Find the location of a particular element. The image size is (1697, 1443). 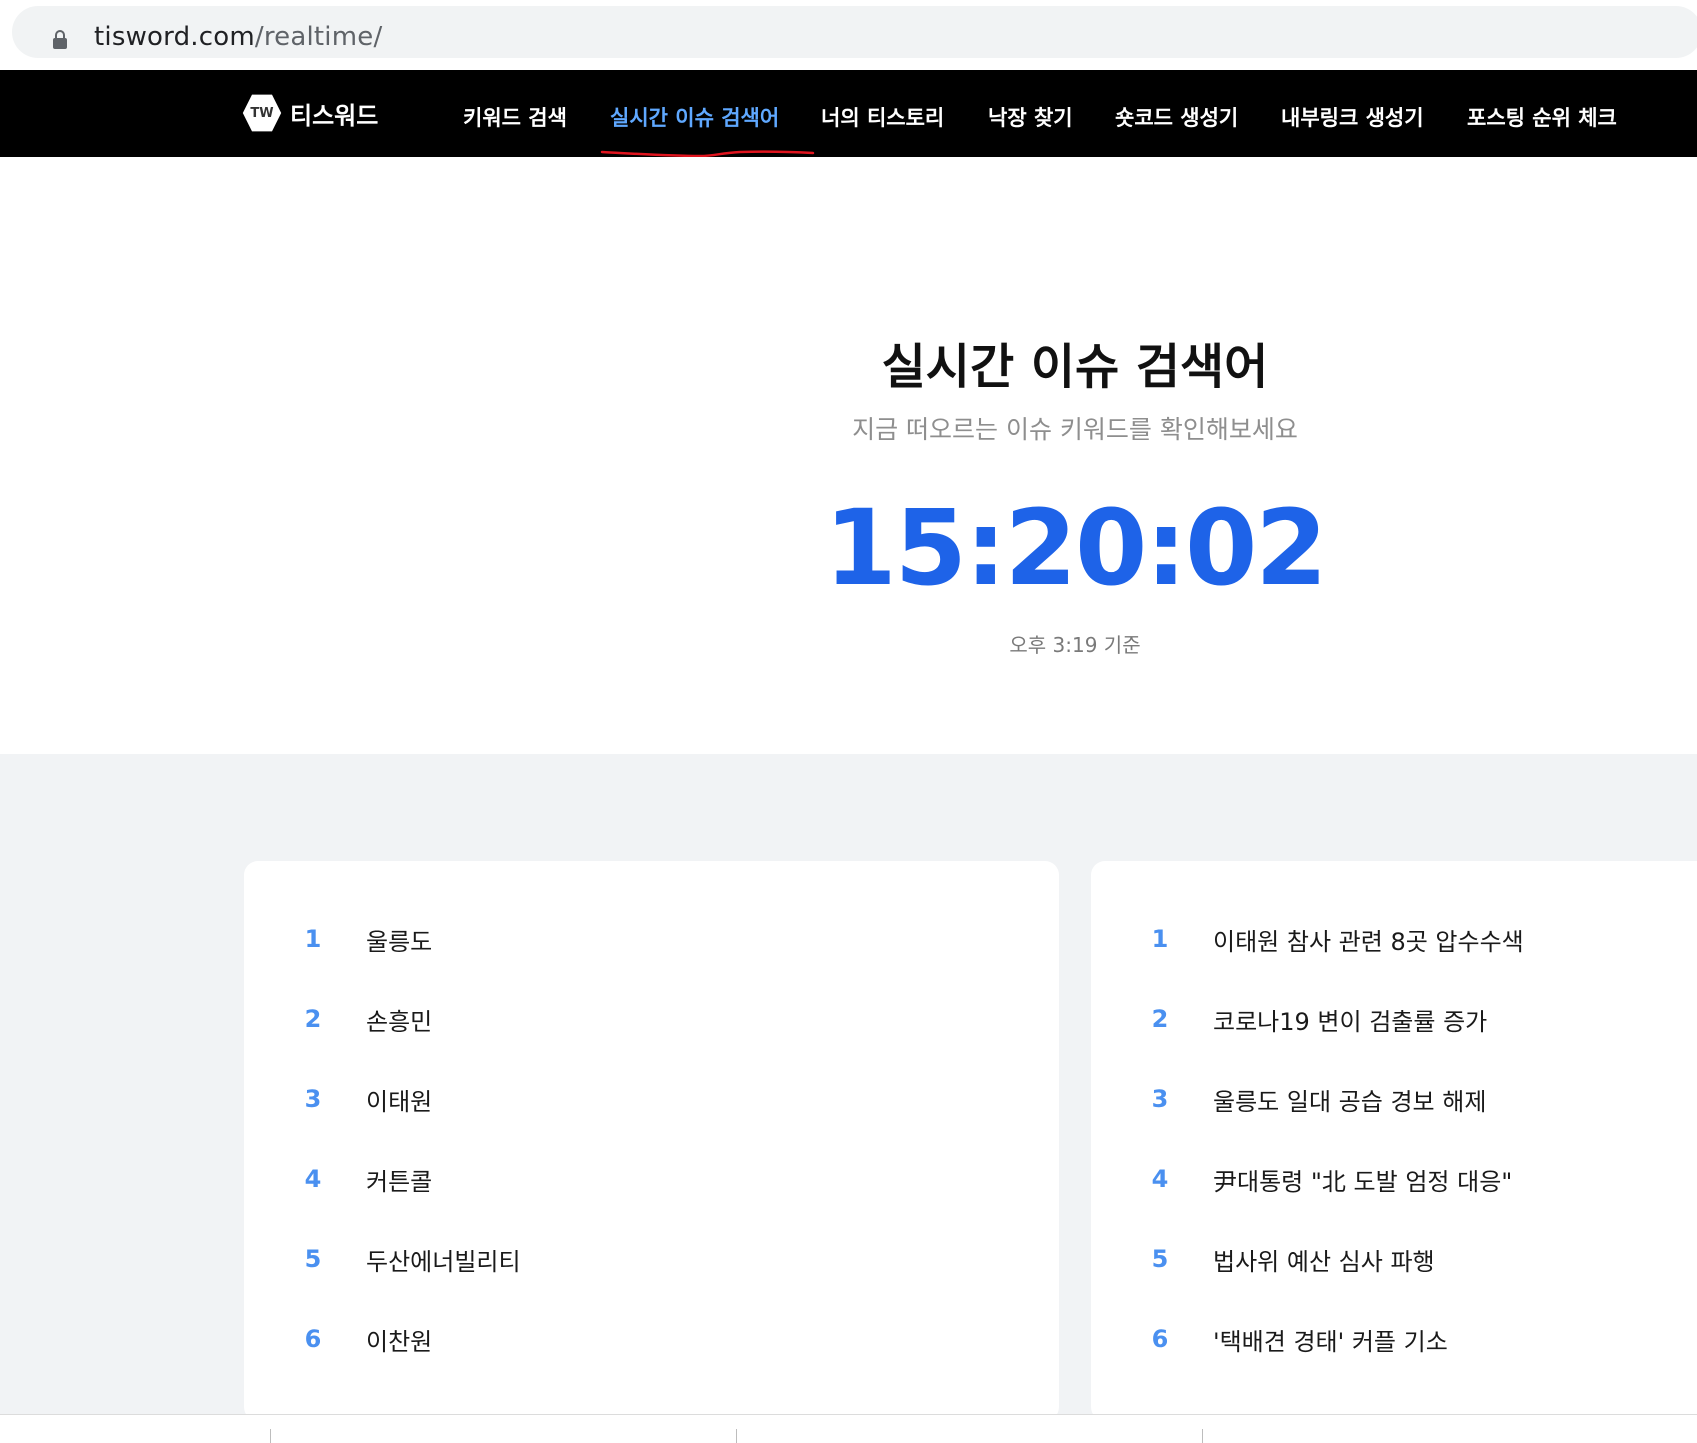

list-item: 1 울릉도 is located at coordinates (359, 939).